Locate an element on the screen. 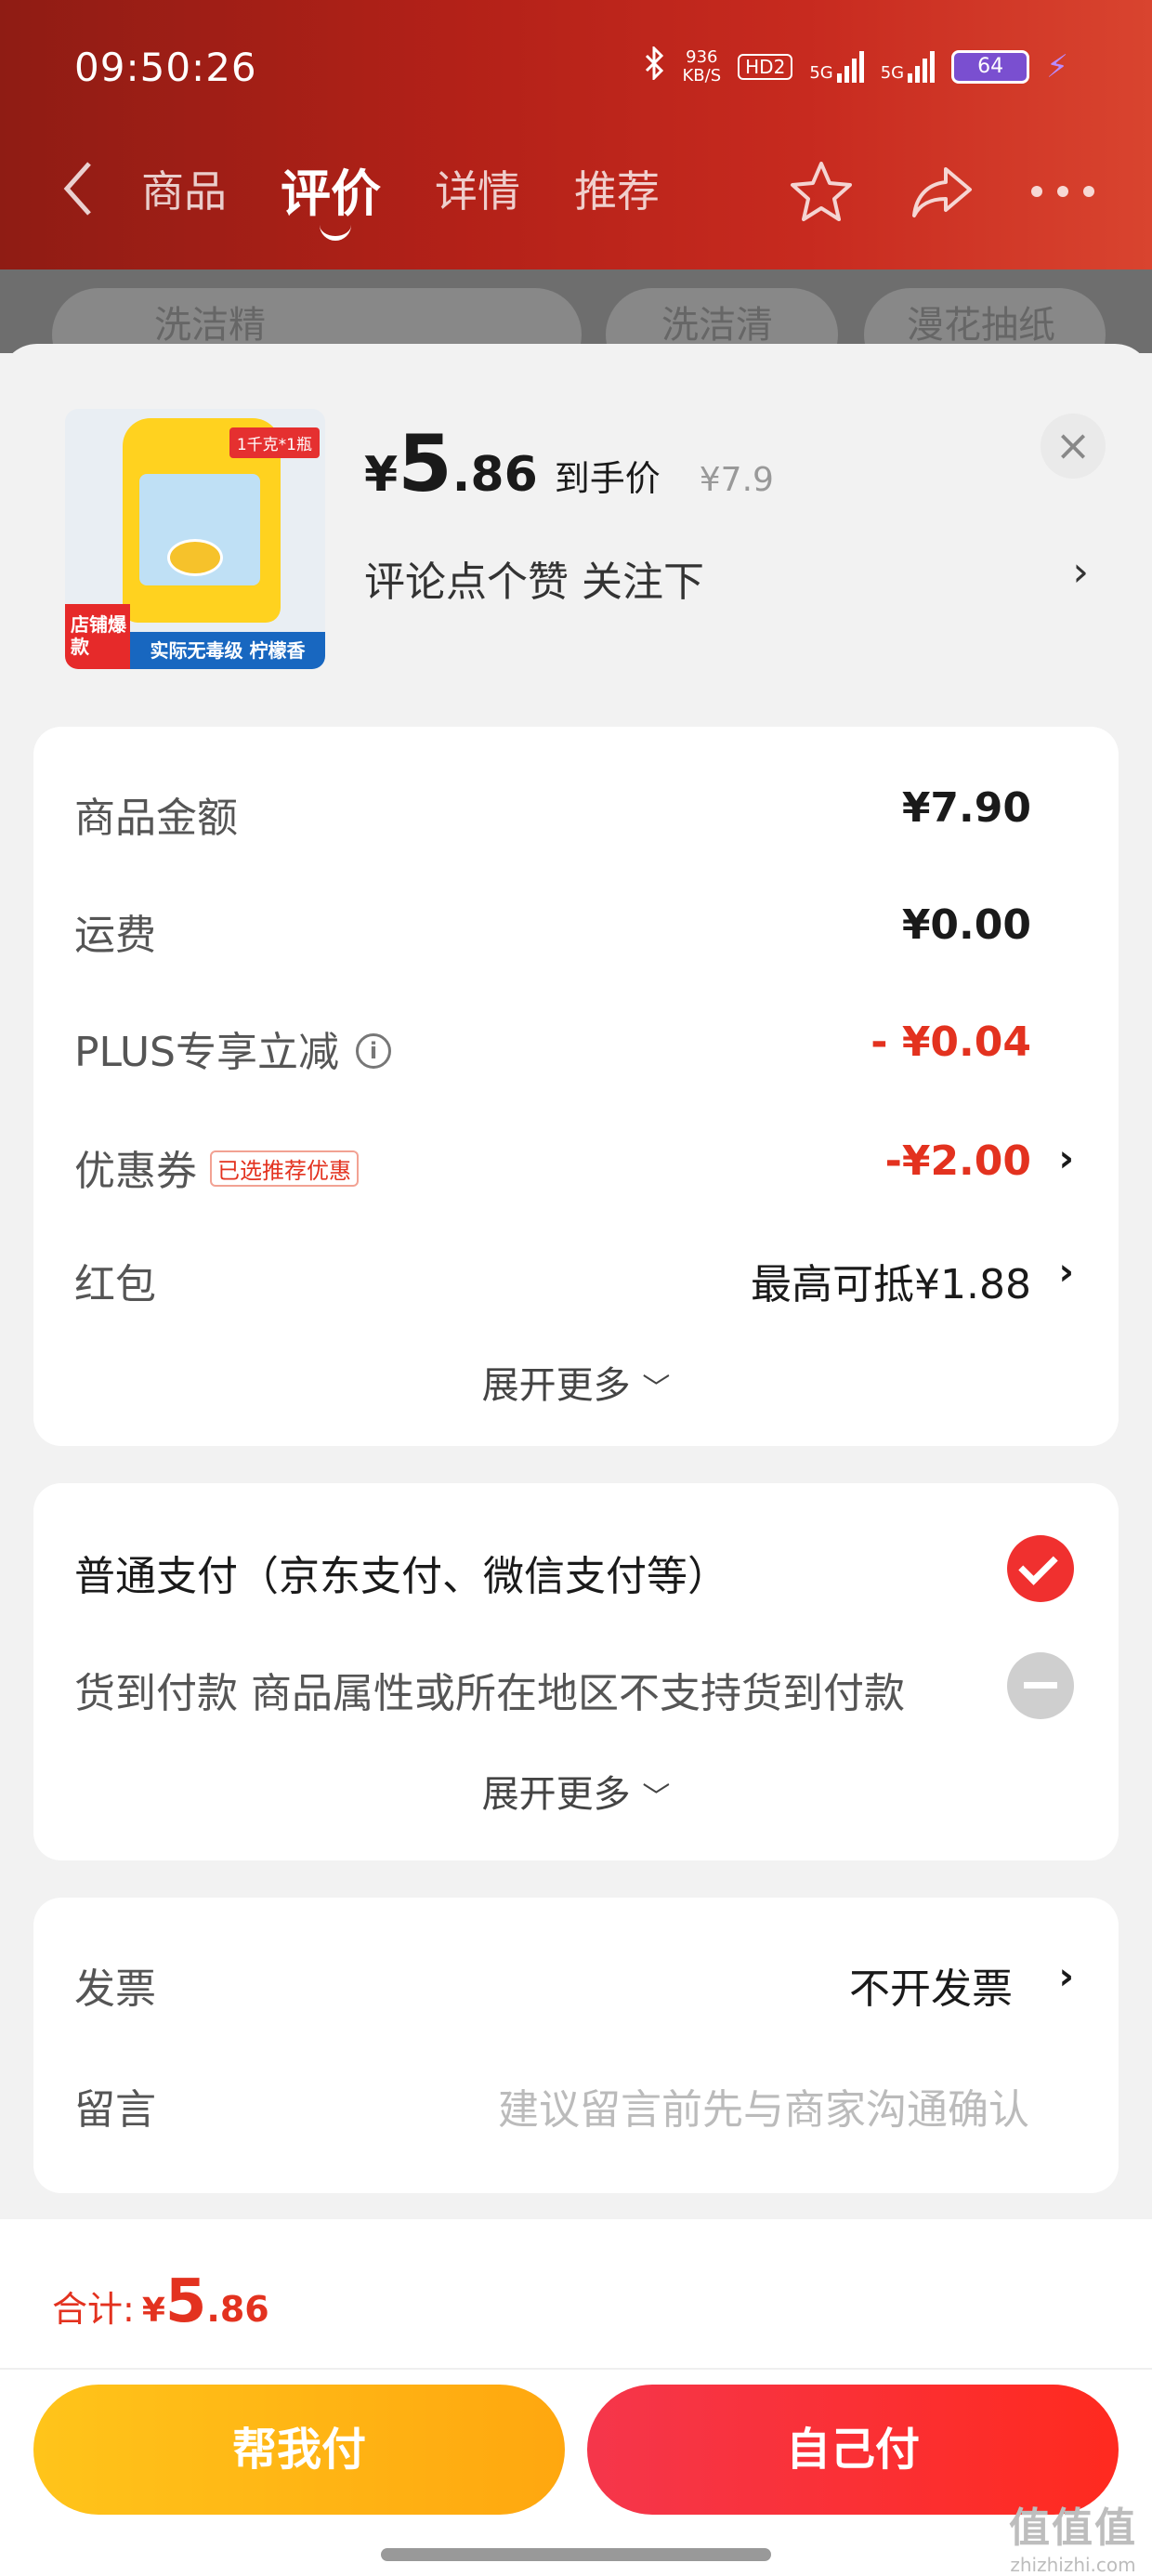  row-label: 留言 is located at coordinates (115, 2110).